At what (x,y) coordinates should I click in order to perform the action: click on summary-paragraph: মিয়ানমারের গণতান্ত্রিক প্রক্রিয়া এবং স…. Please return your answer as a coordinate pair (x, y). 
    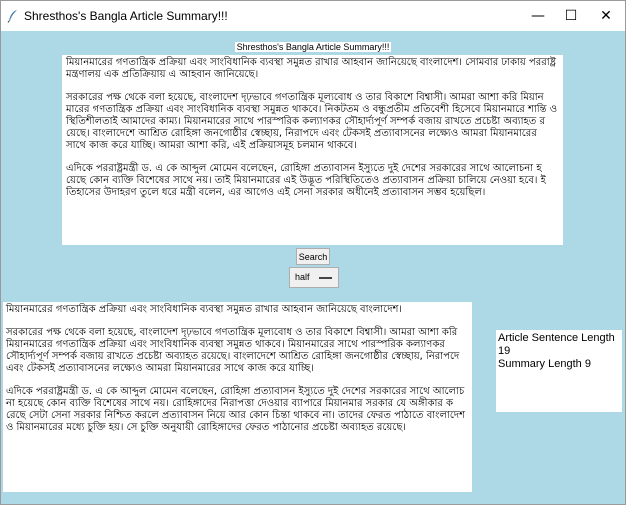
    Looking at the image, I should click on (204, 309).